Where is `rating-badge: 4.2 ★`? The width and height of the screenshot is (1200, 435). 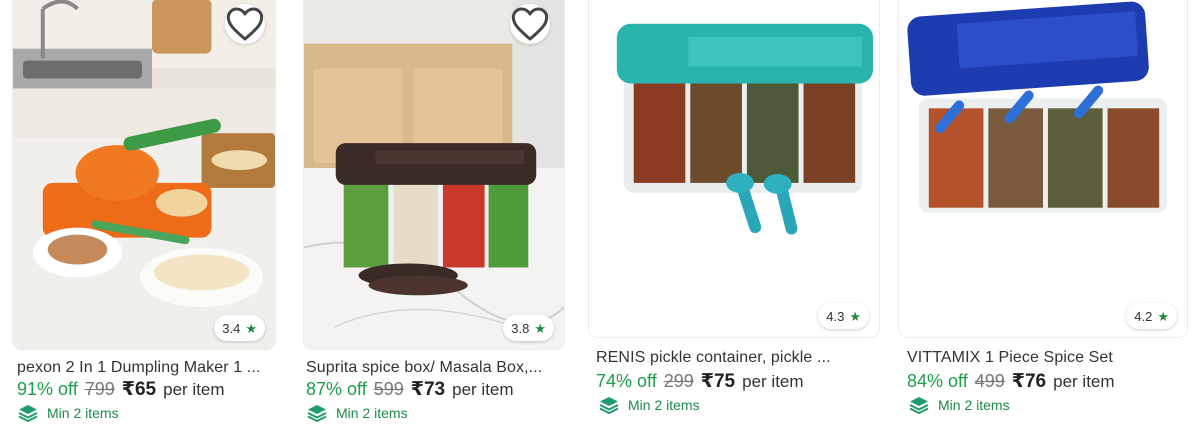
rating-badge: 4.2 ★ is located at coordinates (1151, 316).